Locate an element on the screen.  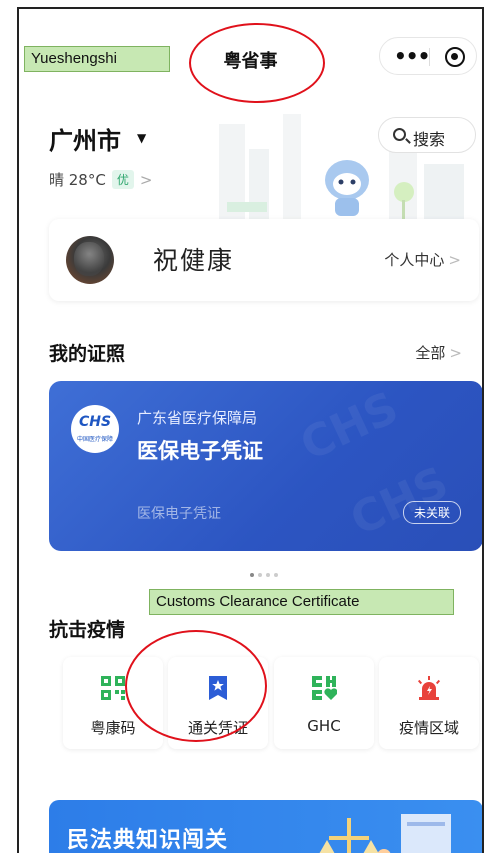
close-target-icon is located at coordinates (455, 57).